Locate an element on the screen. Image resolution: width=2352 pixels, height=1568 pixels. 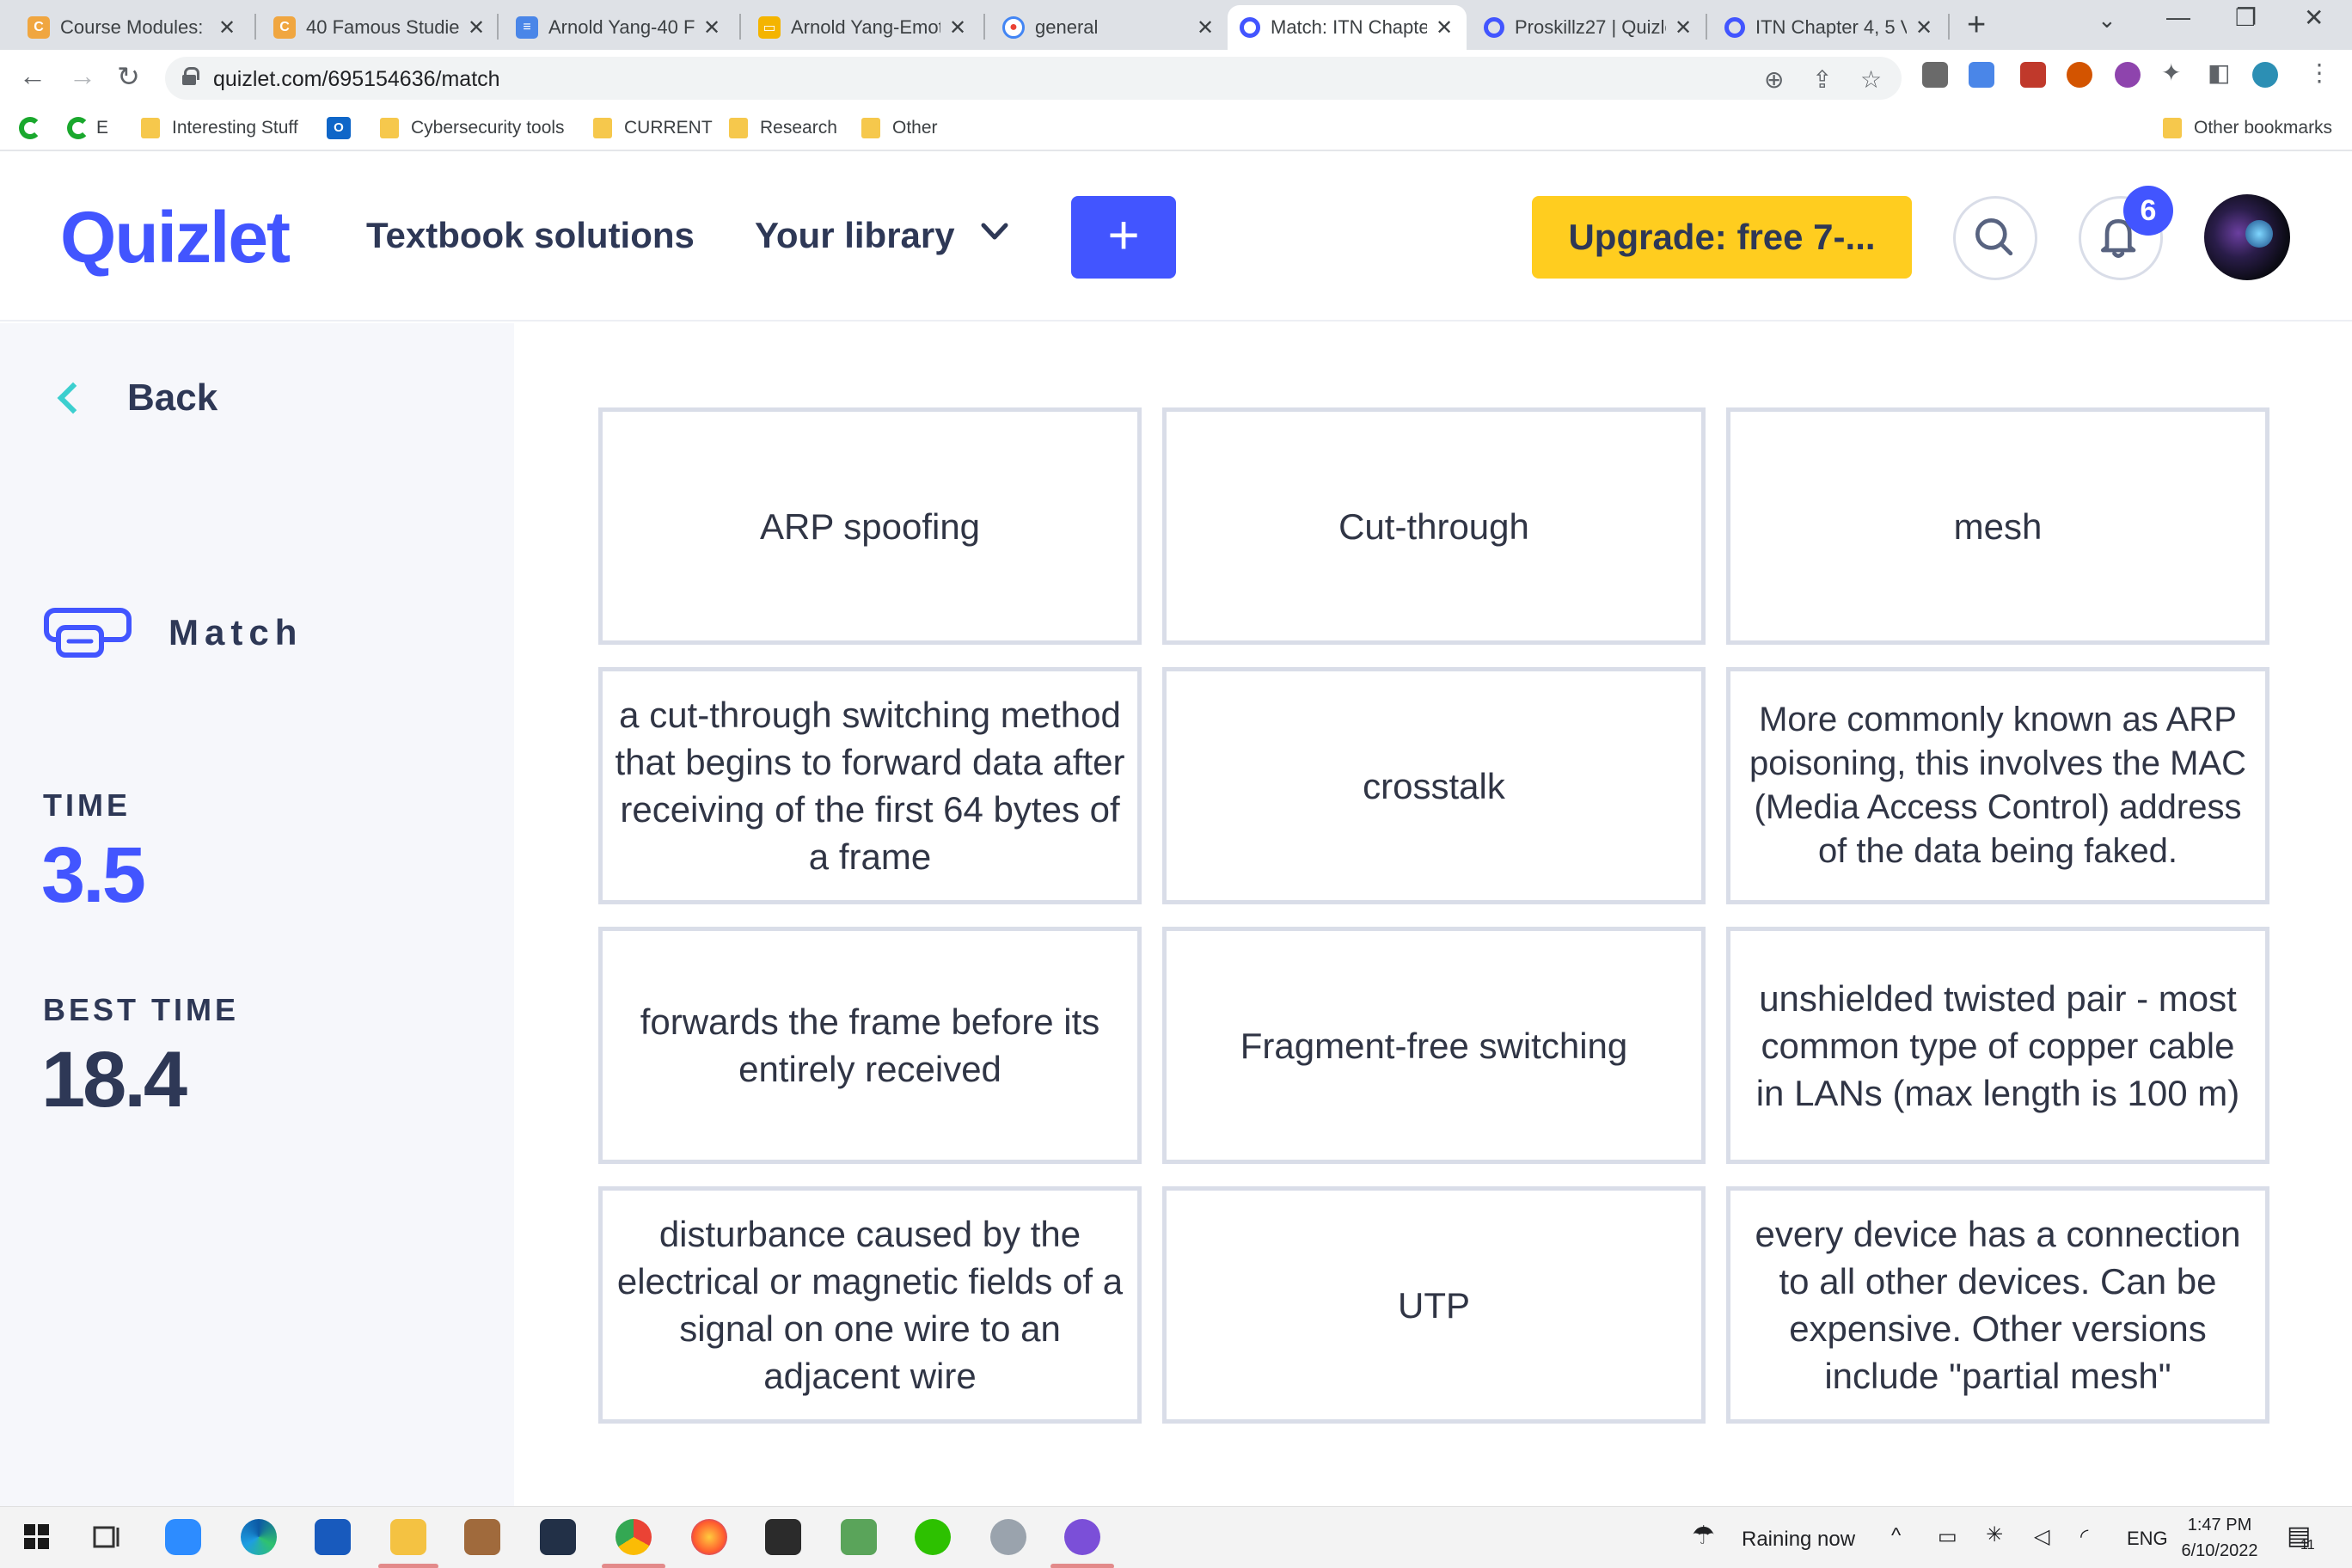
ublock-extension-icon is located at coordinates (2033, 75).